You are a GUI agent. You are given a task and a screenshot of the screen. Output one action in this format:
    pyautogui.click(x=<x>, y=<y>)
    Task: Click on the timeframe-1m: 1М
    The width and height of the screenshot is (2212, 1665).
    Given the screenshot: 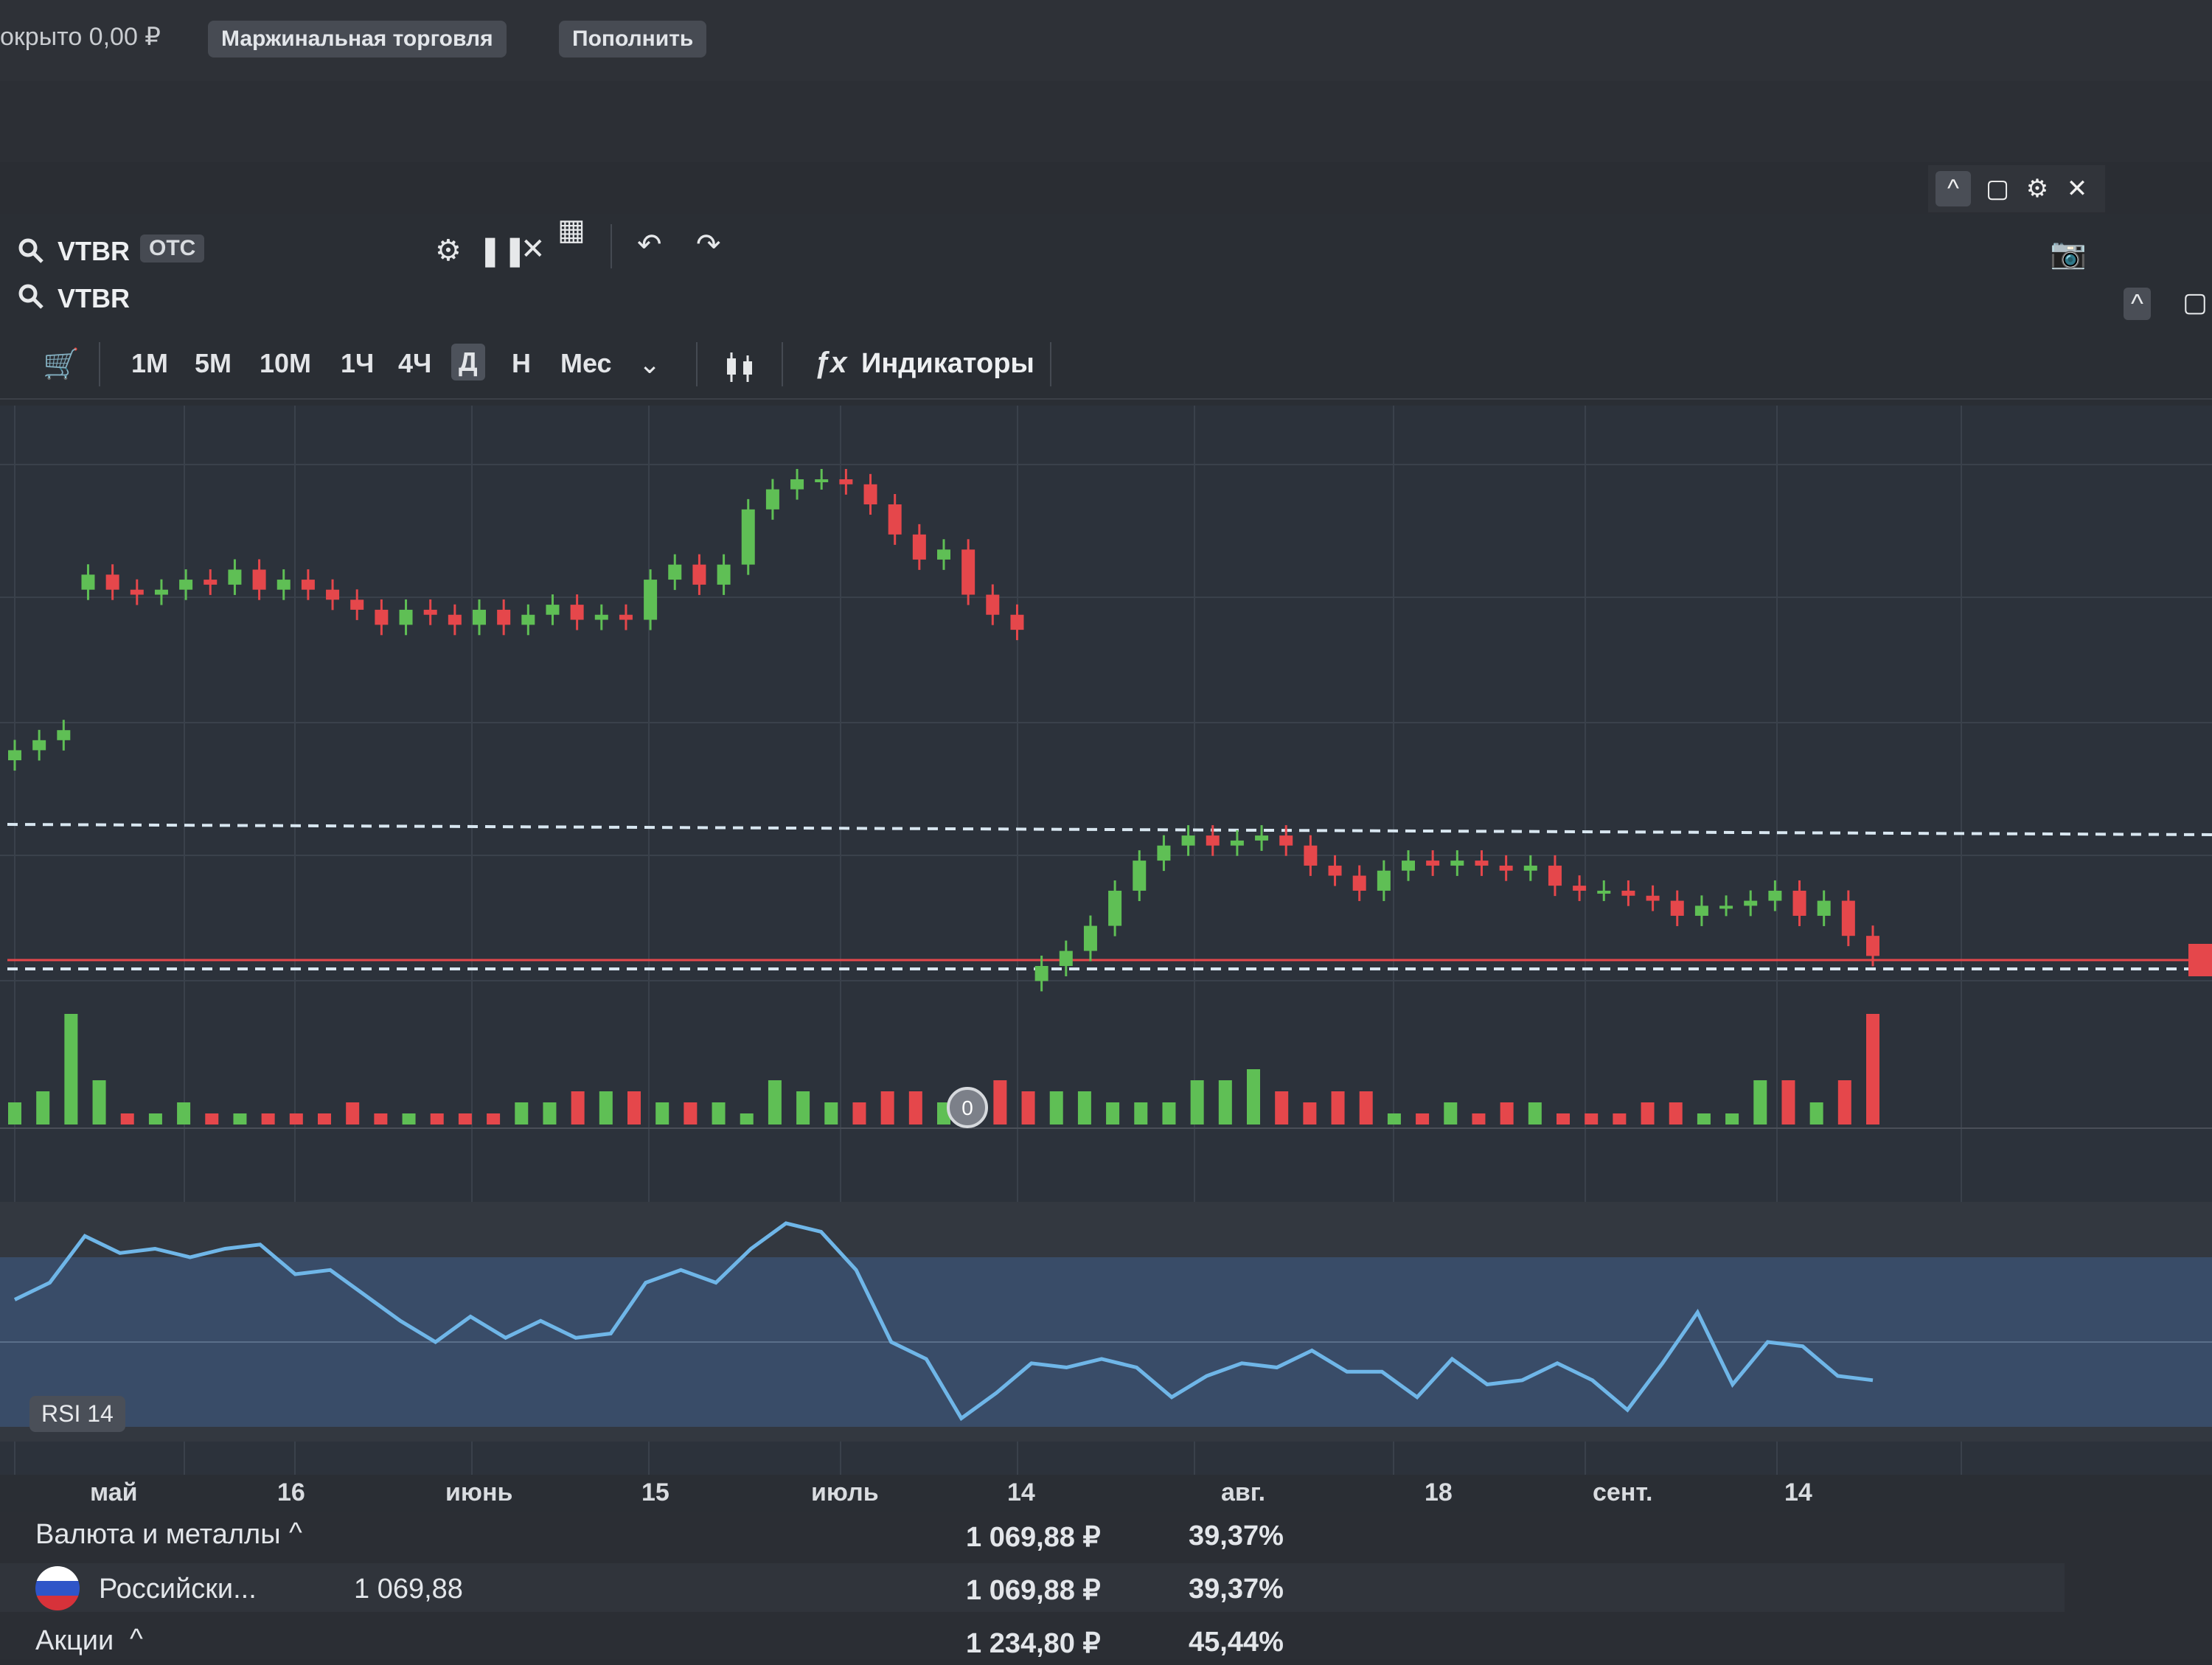 What is the action you would take?
    pyautogui.click(x=149, y=363)
    